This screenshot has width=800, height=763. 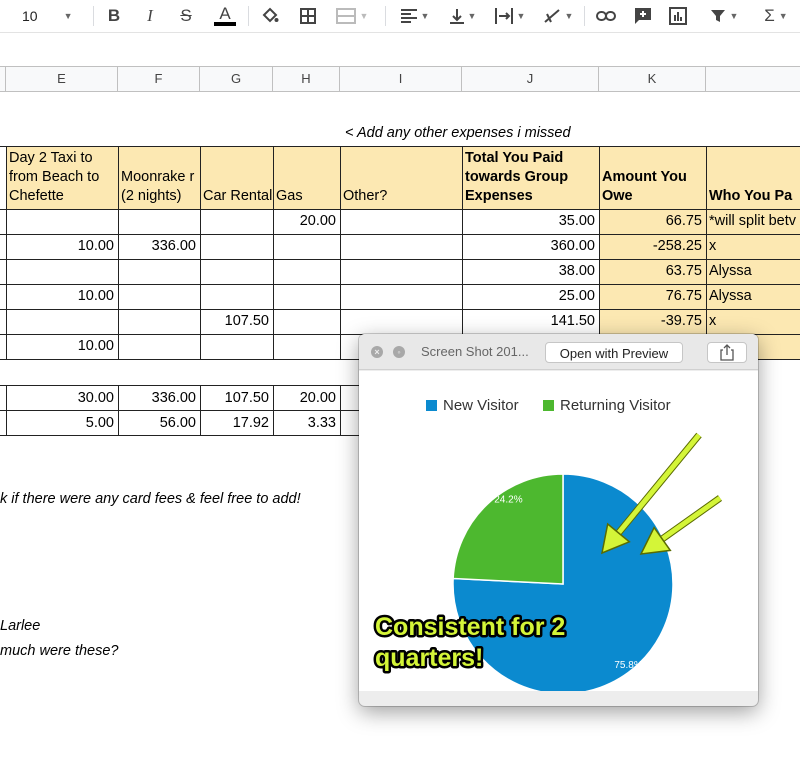 What do you see at coordinates (530, 221) in the screenshot?
I see `table-cell: 35.00` at bounding box center [530, 221].